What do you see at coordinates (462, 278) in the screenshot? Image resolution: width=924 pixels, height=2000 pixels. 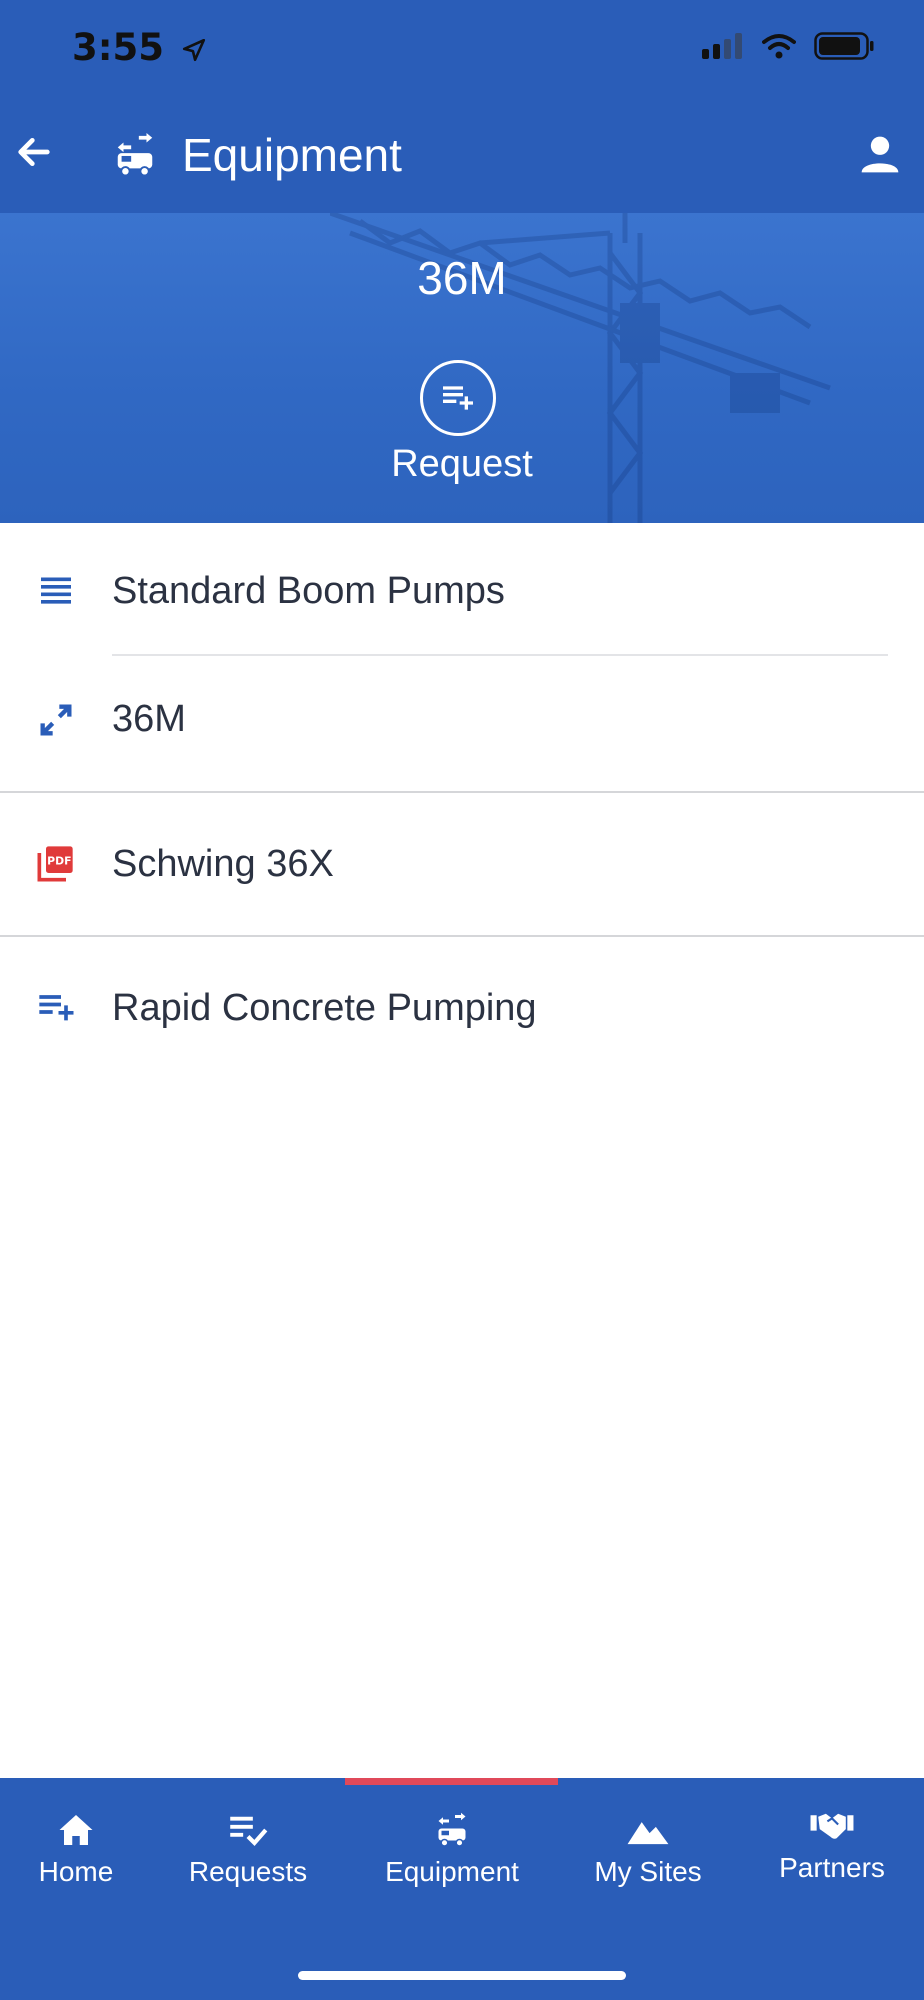 I see `equipment-title: 36M` at bounding box center [462, 278].